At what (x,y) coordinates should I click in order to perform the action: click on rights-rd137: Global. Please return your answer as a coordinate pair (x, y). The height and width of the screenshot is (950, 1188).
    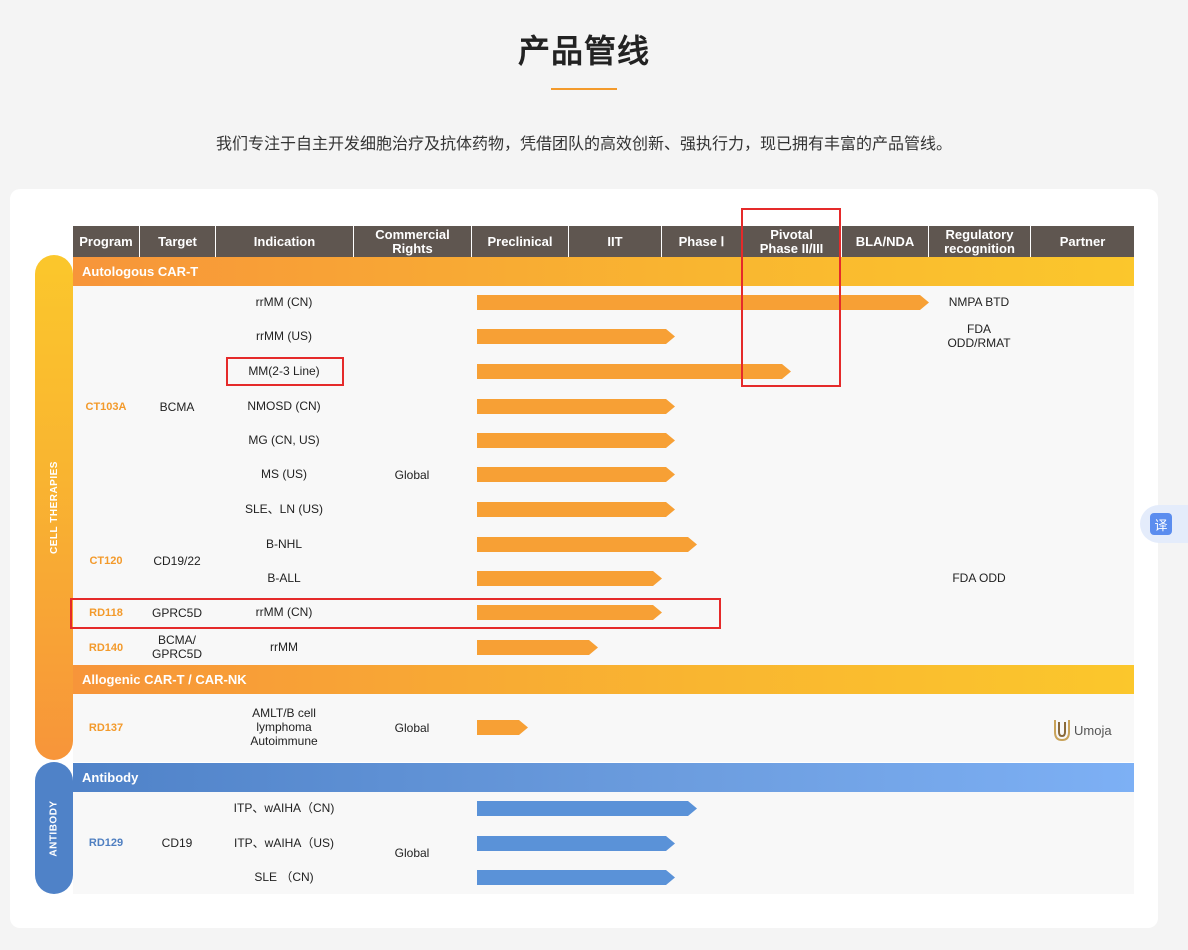
    Looking at the image, I should click on (412, 728).